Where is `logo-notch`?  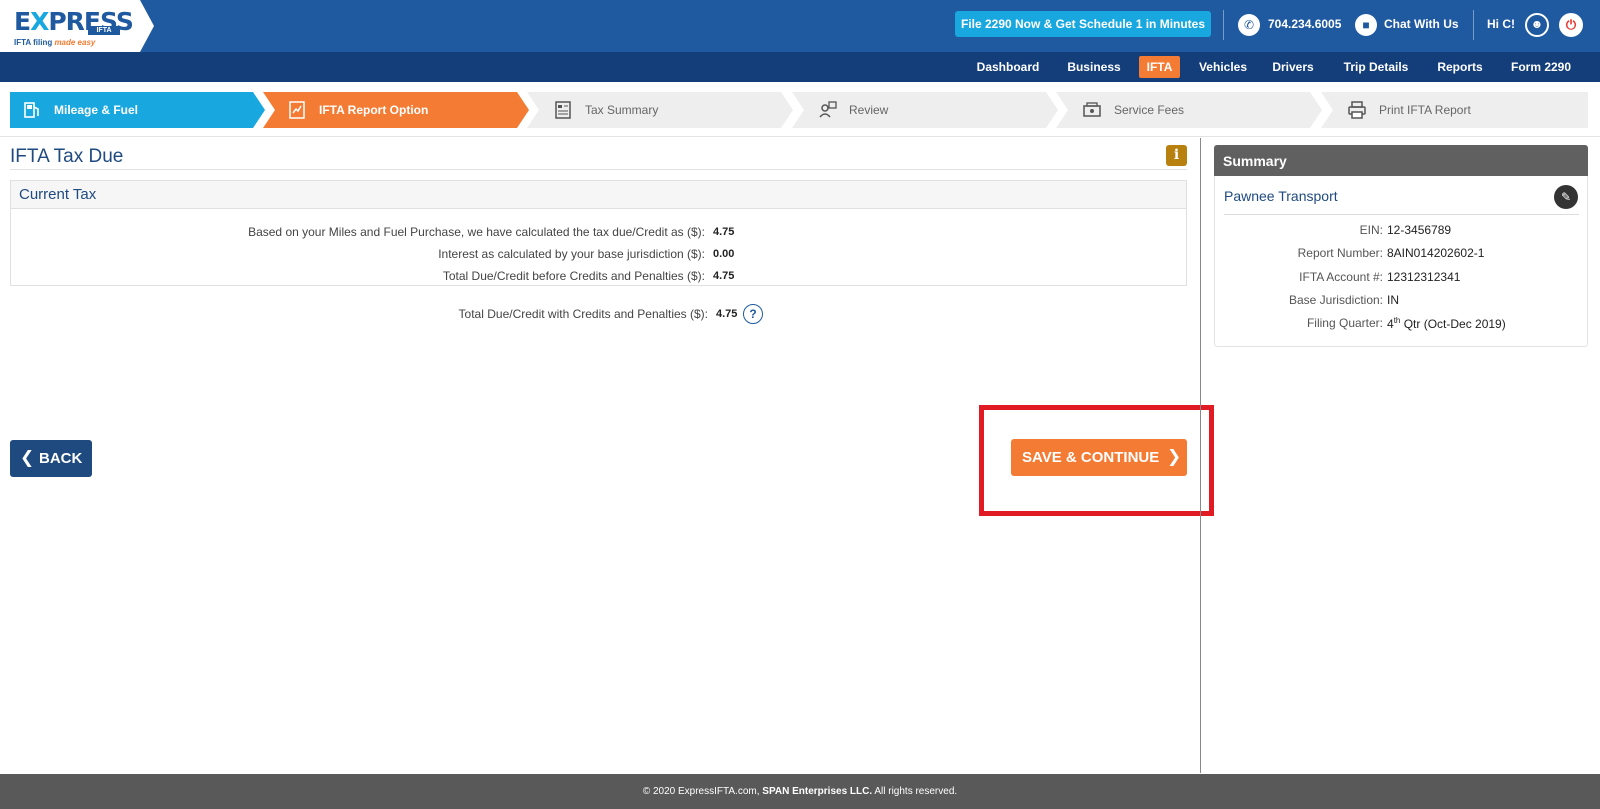
logo-notch is located at coordinates (147, 26).